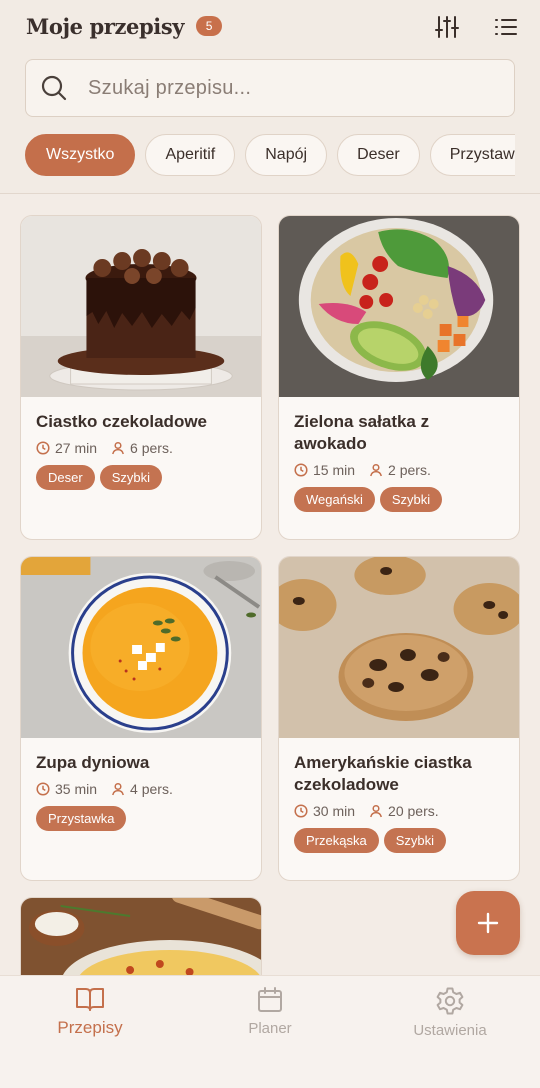 Image resolution: width=540 pixels, height=1088 pixels. I want to click on calendar-icon, so click(270, 999).